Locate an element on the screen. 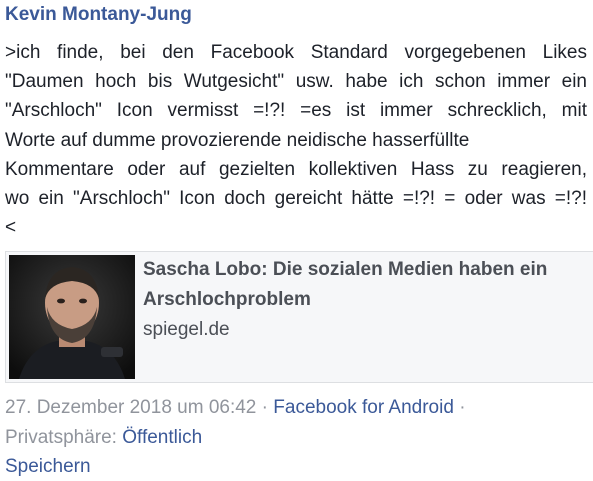 The height and width of the screenshot is (481, 593). link-thumbnail-image is located at coordinates (72, 317).